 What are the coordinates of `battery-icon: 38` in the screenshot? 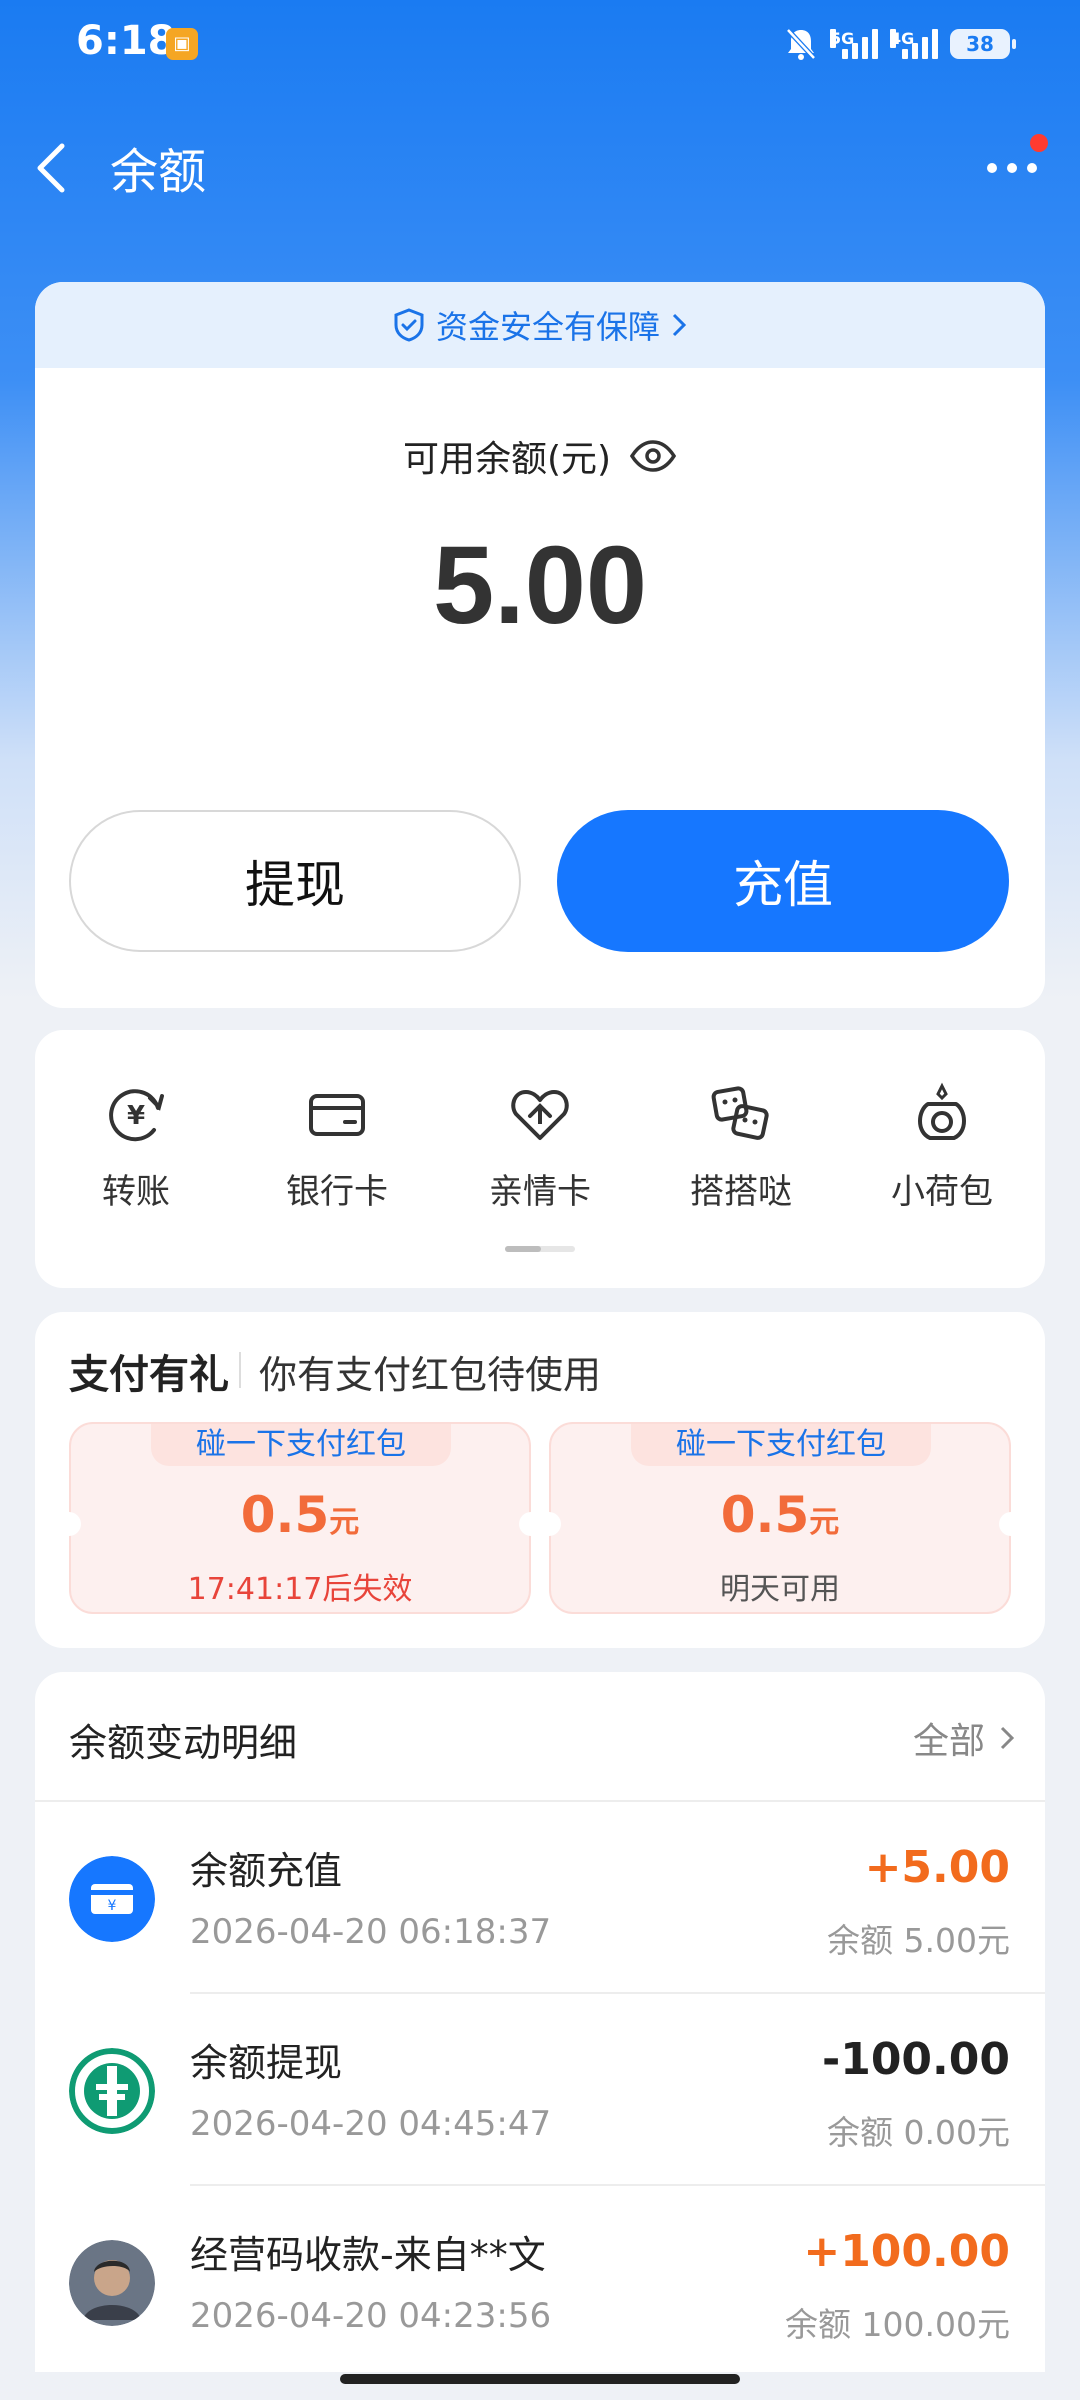 It's located at (983, 44).